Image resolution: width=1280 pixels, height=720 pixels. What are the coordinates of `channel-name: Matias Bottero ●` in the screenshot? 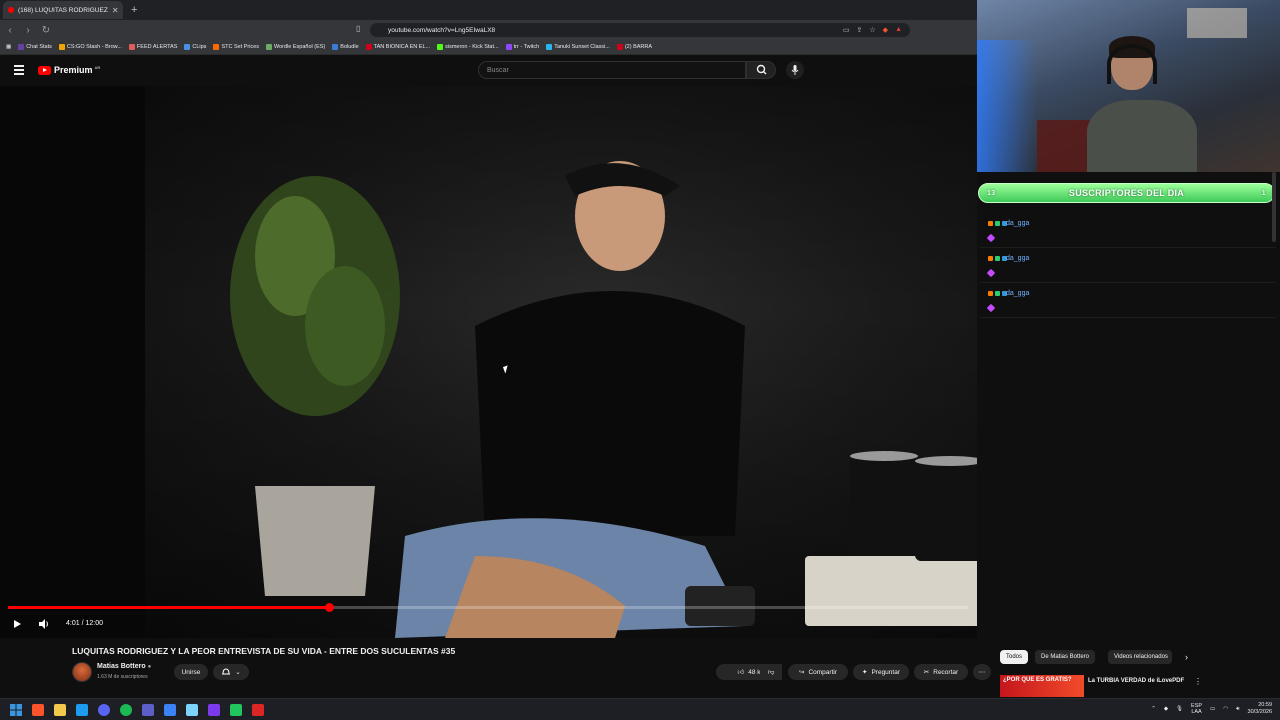 It's located at (124, 666).